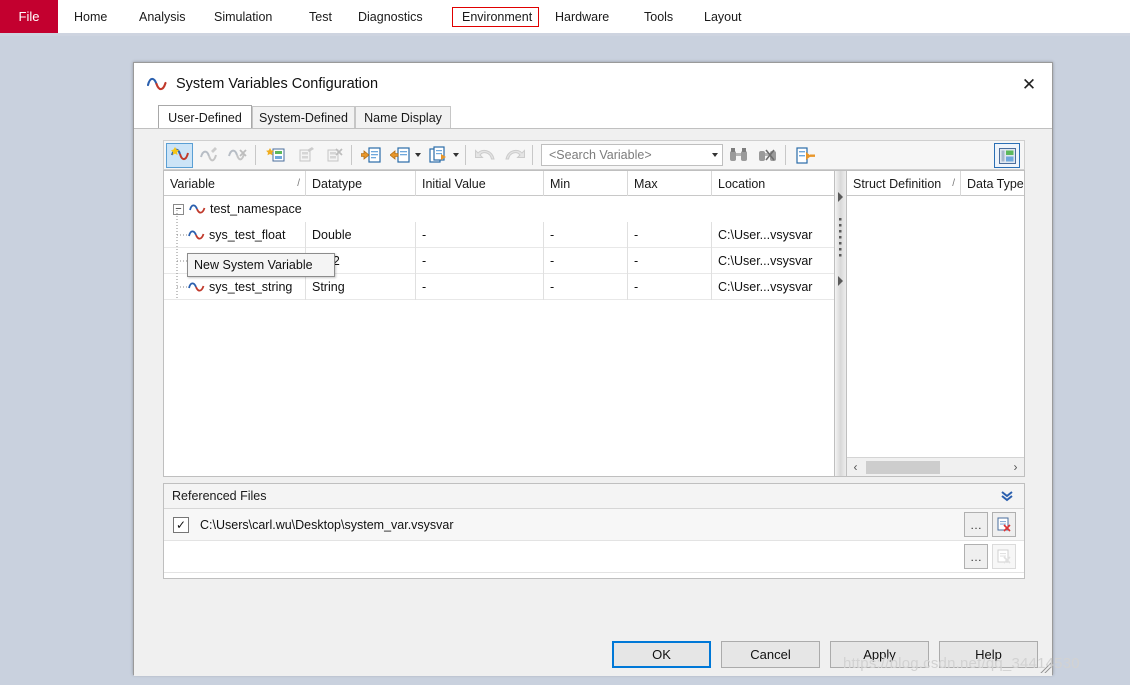 This screenshot has height=685, width=1130. I want to click on dialog-title: System Variables Configuration, so click(277, 84).